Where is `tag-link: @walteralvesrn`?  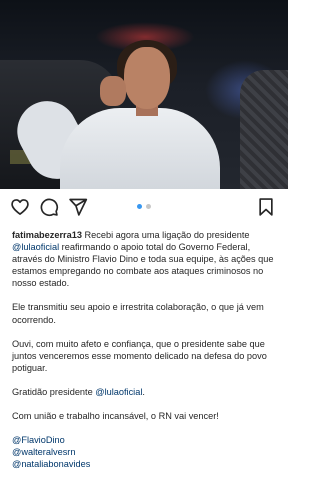 tag-link: @walteralvesrn is located at coordinates (144, 452).